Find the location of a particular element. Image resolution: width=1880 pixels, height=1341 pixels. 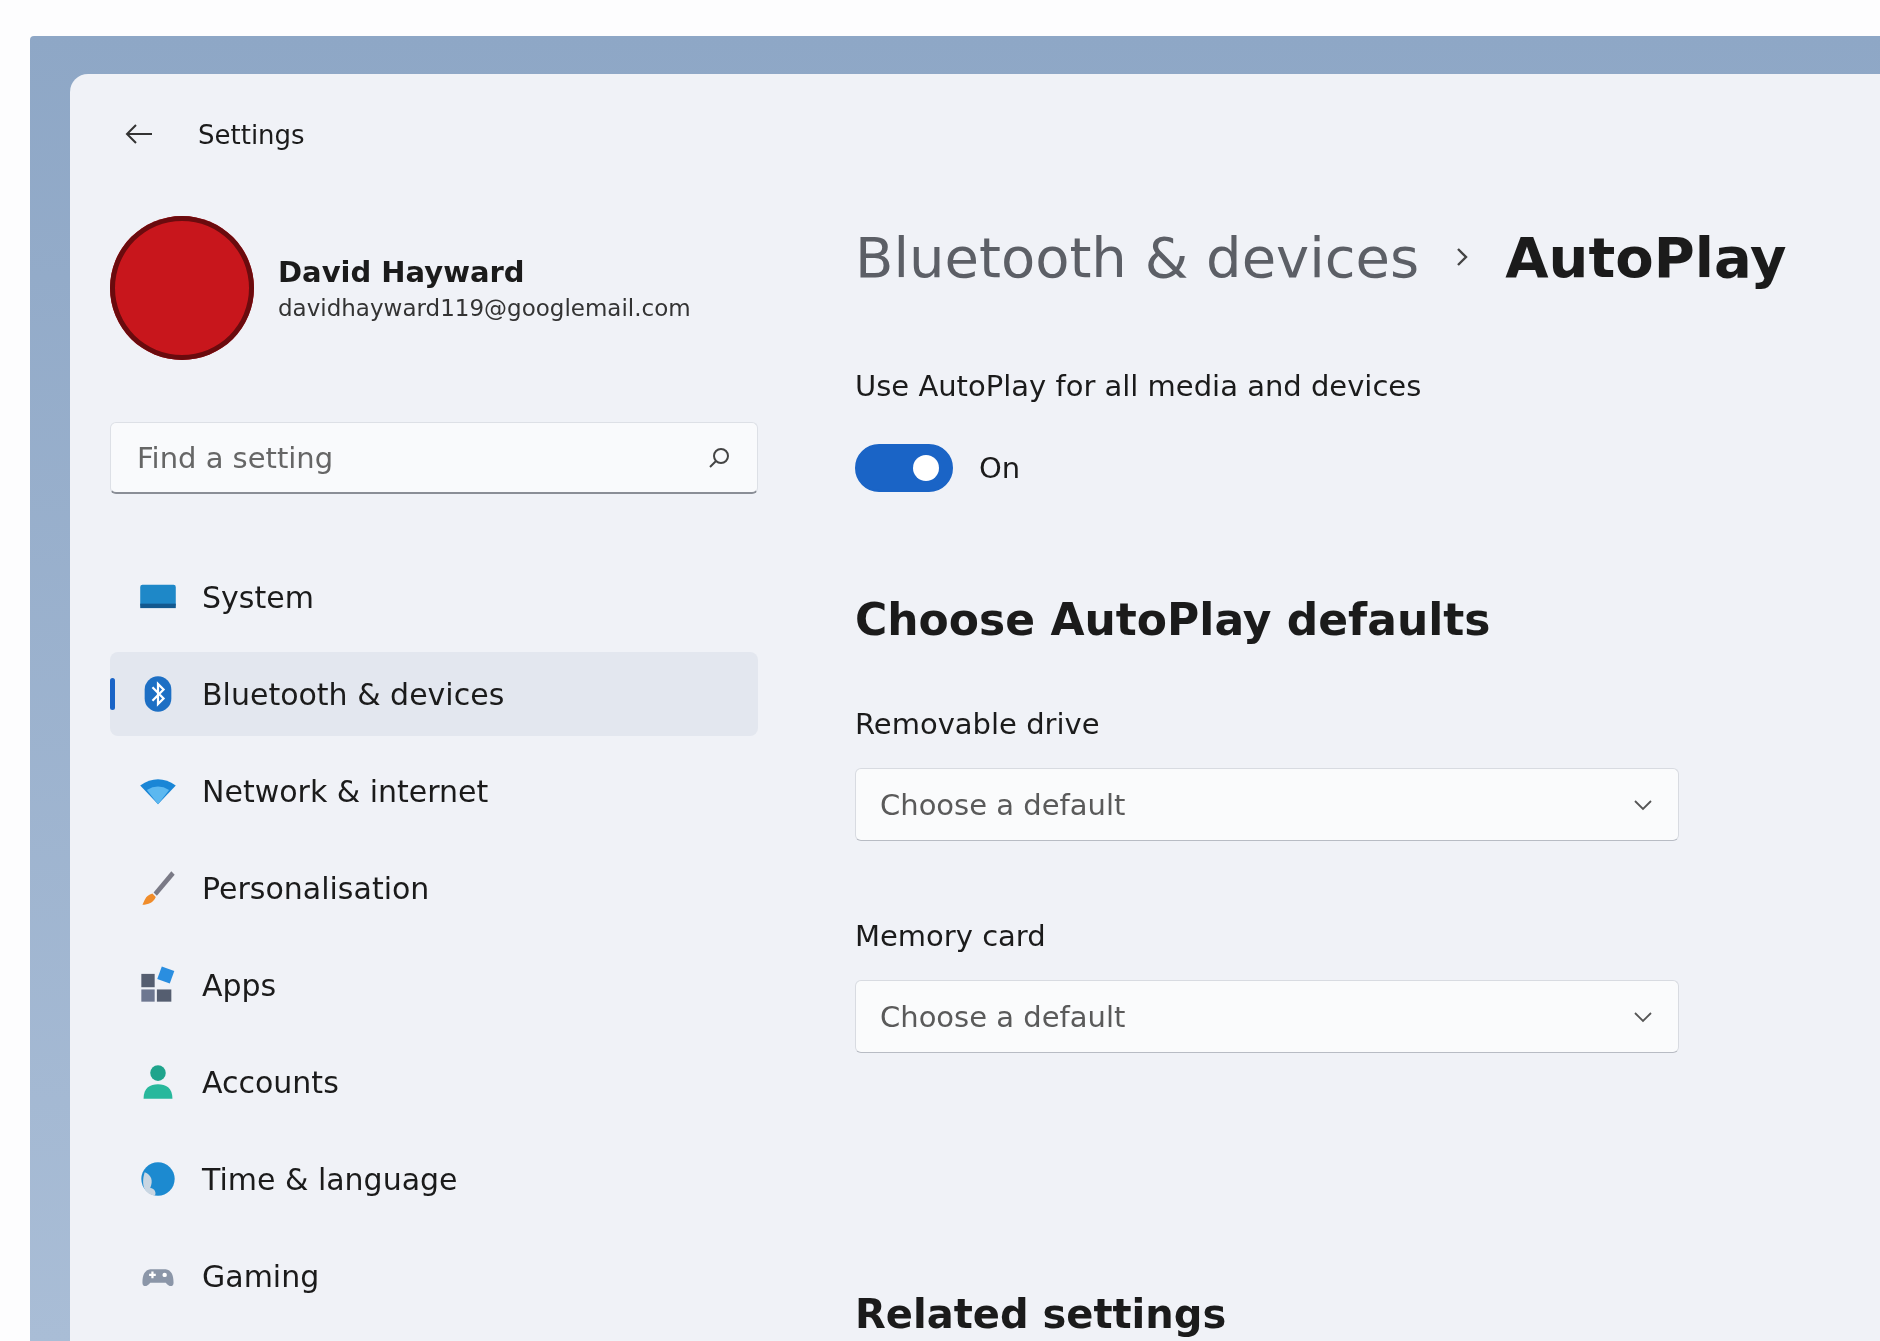

globe-icon is located at coordinates (158, 1179).